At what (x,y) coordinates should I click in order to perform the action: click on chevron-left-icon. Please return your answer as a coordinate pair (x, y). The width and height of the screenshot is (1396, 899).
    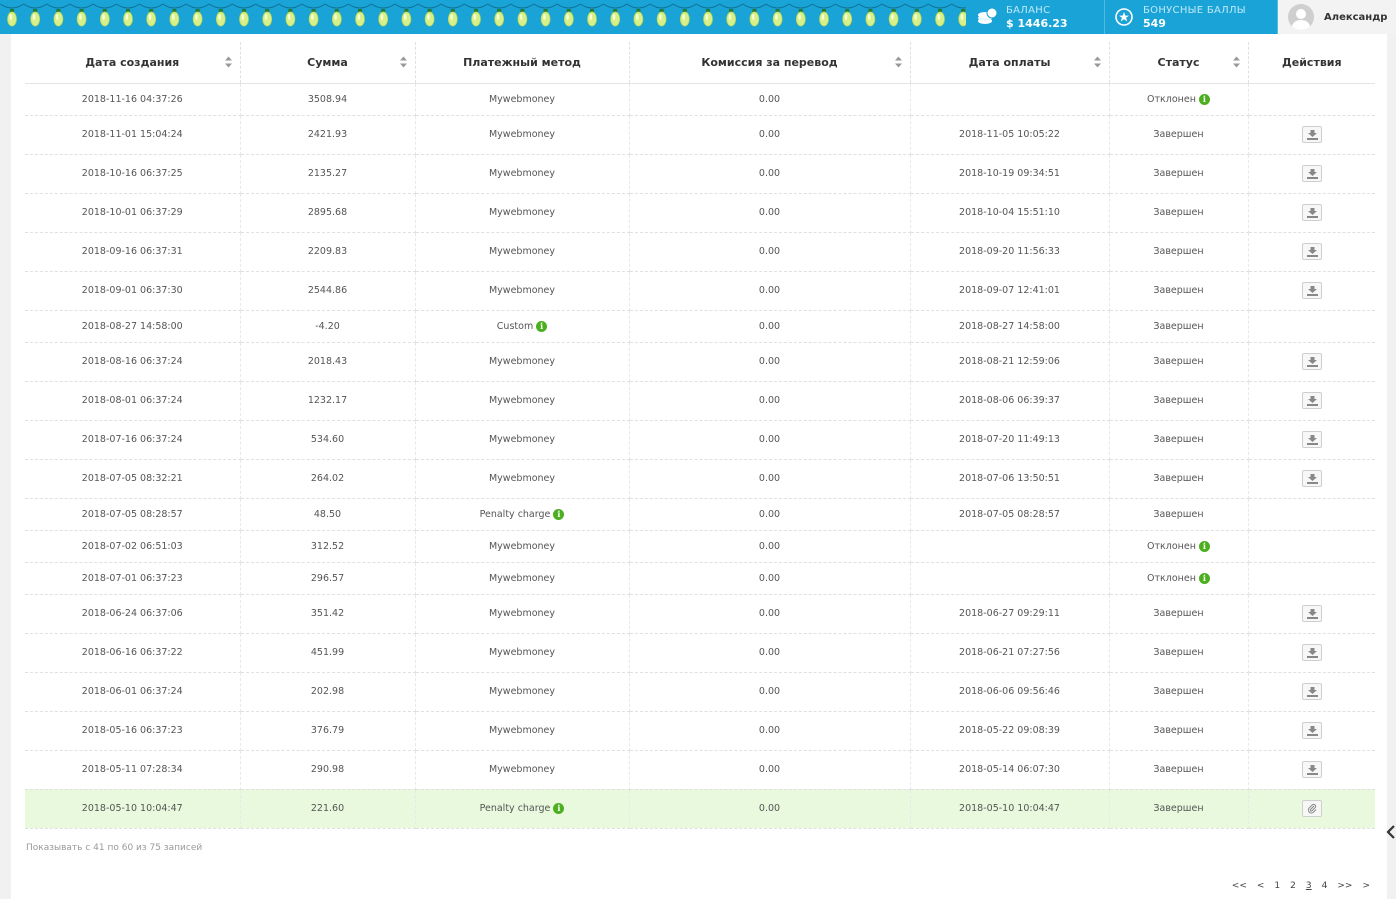
    Looking at the image, I should click on (1391, 832).